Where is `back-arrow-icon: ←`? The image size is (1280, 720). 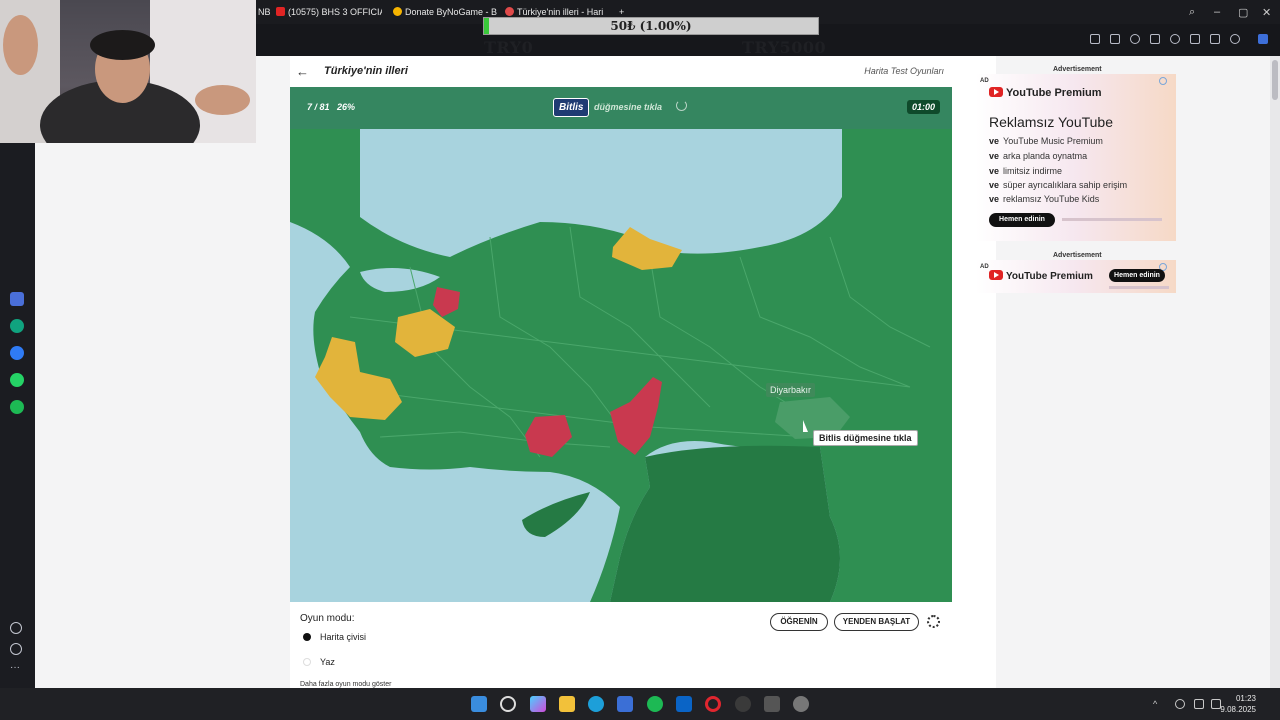 back-arrow-icon: ← is located at coordinates (302, 71).